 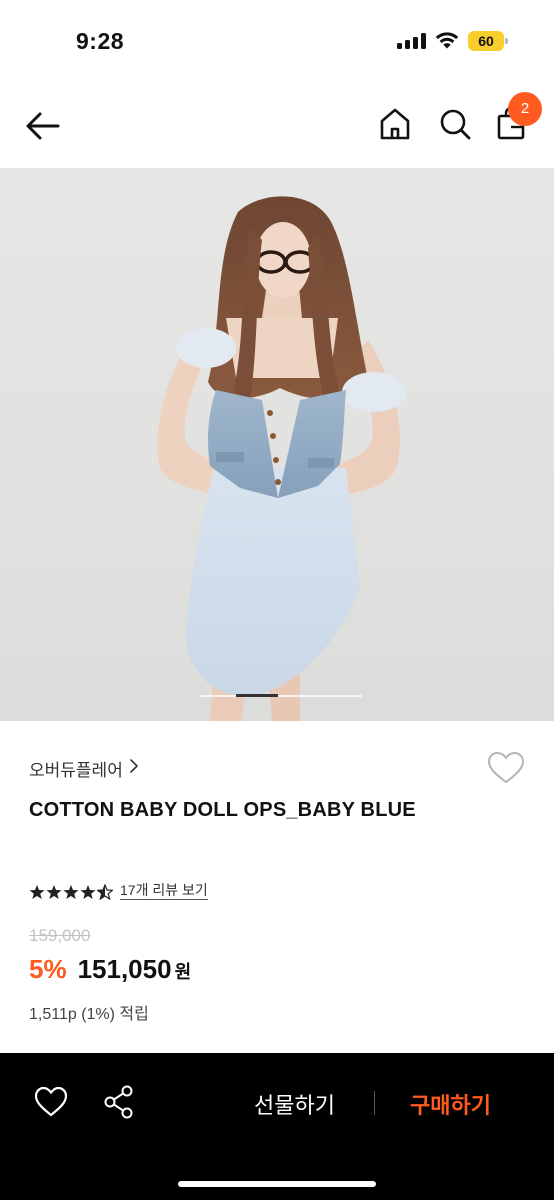 I want to click on original-price: 159,000, so click(x=60, y=935).